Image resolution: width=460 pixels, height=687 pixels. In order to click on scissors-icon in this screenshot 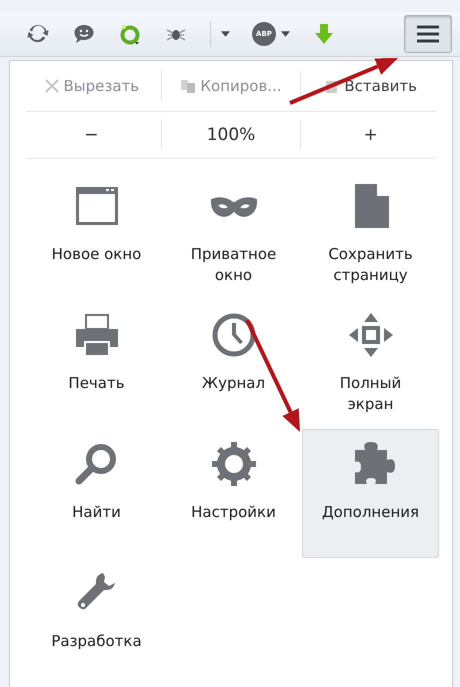, I will do `click(52, 86)`.